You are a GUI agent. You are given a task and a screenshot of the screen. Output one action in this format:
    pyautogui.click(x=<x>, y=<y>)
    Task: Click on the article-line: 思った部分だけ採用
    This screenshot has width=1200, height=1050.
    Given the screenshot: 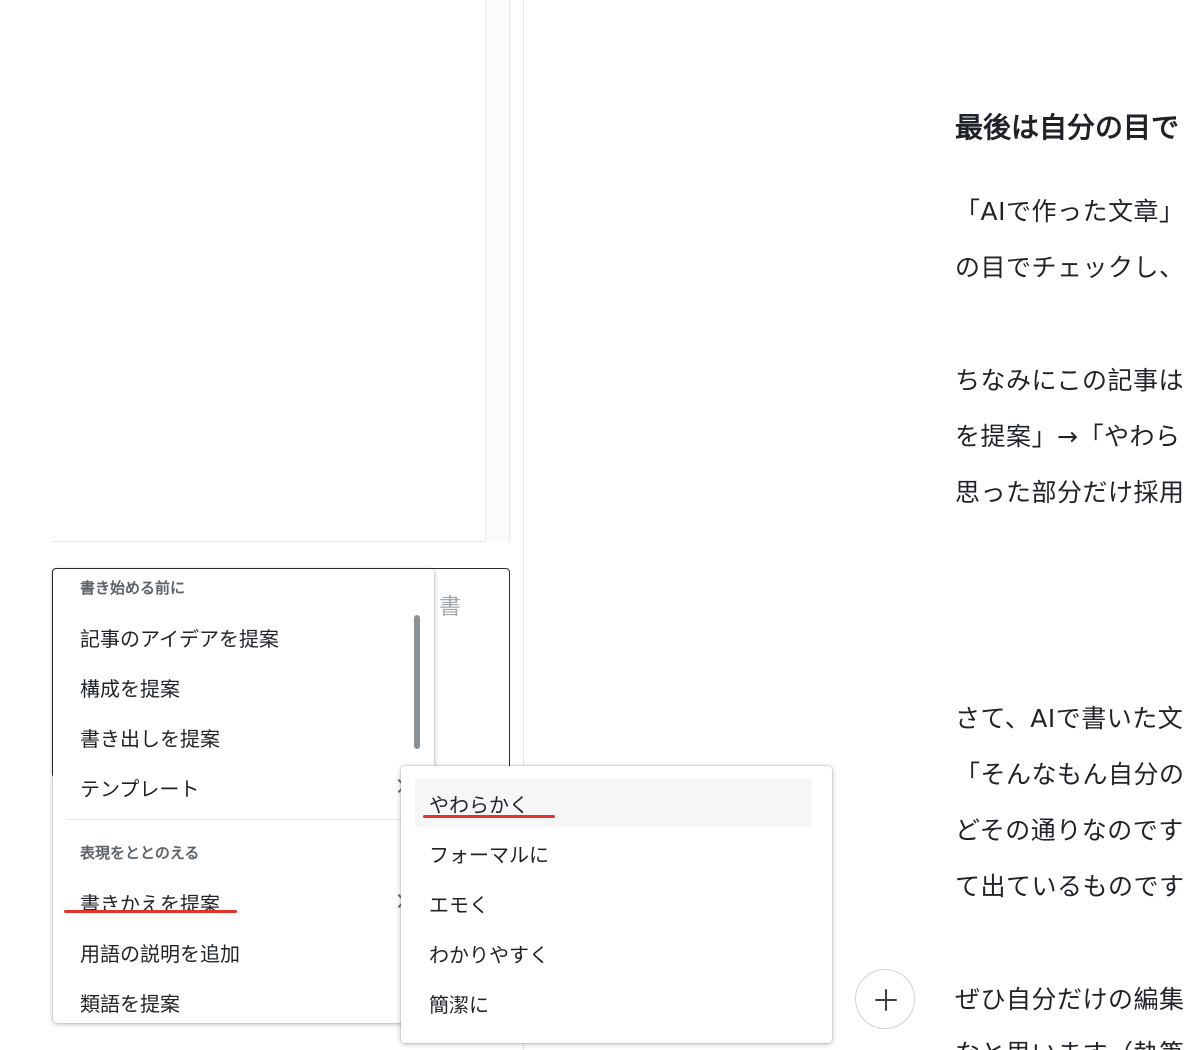 What is the action you would take?
    pyautogui.click(x=1070, y=492)
    